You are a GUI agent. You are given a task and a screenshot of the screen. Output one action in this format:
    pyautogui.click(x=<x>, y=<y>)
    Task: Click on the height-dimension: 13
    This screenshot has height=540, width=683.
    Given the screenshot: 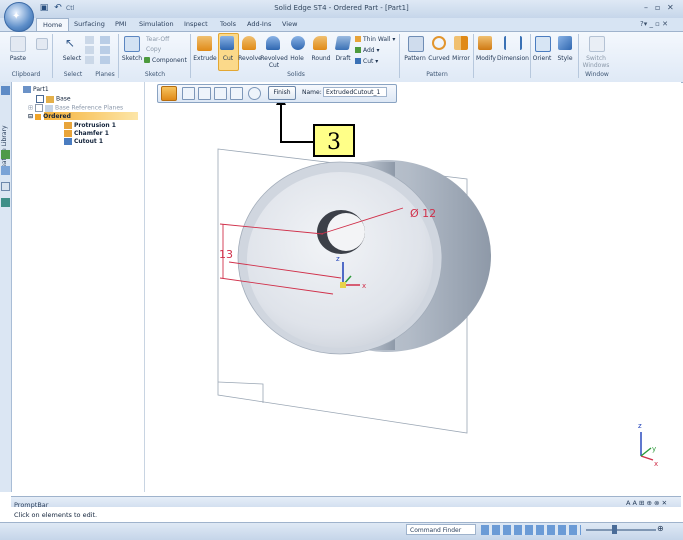 What is the action you would take?
    pyautogui.click(x=226, y=254)
    